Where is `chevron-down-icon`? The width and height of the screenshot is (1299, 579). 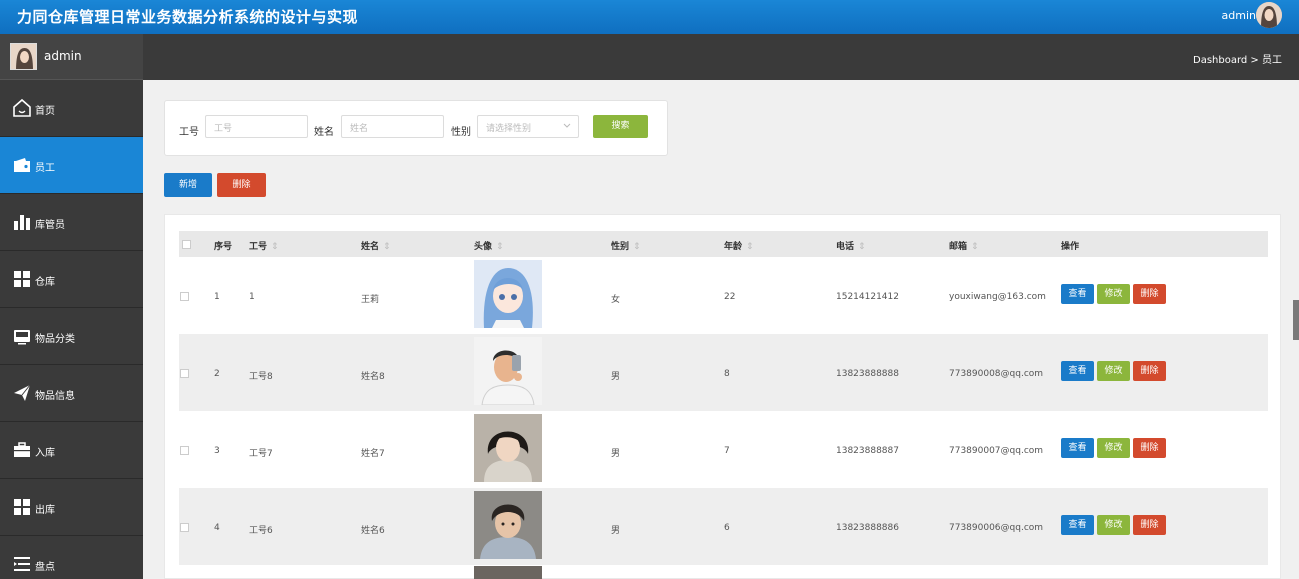 chevron-down-icon is located at coordinates (567, 125).